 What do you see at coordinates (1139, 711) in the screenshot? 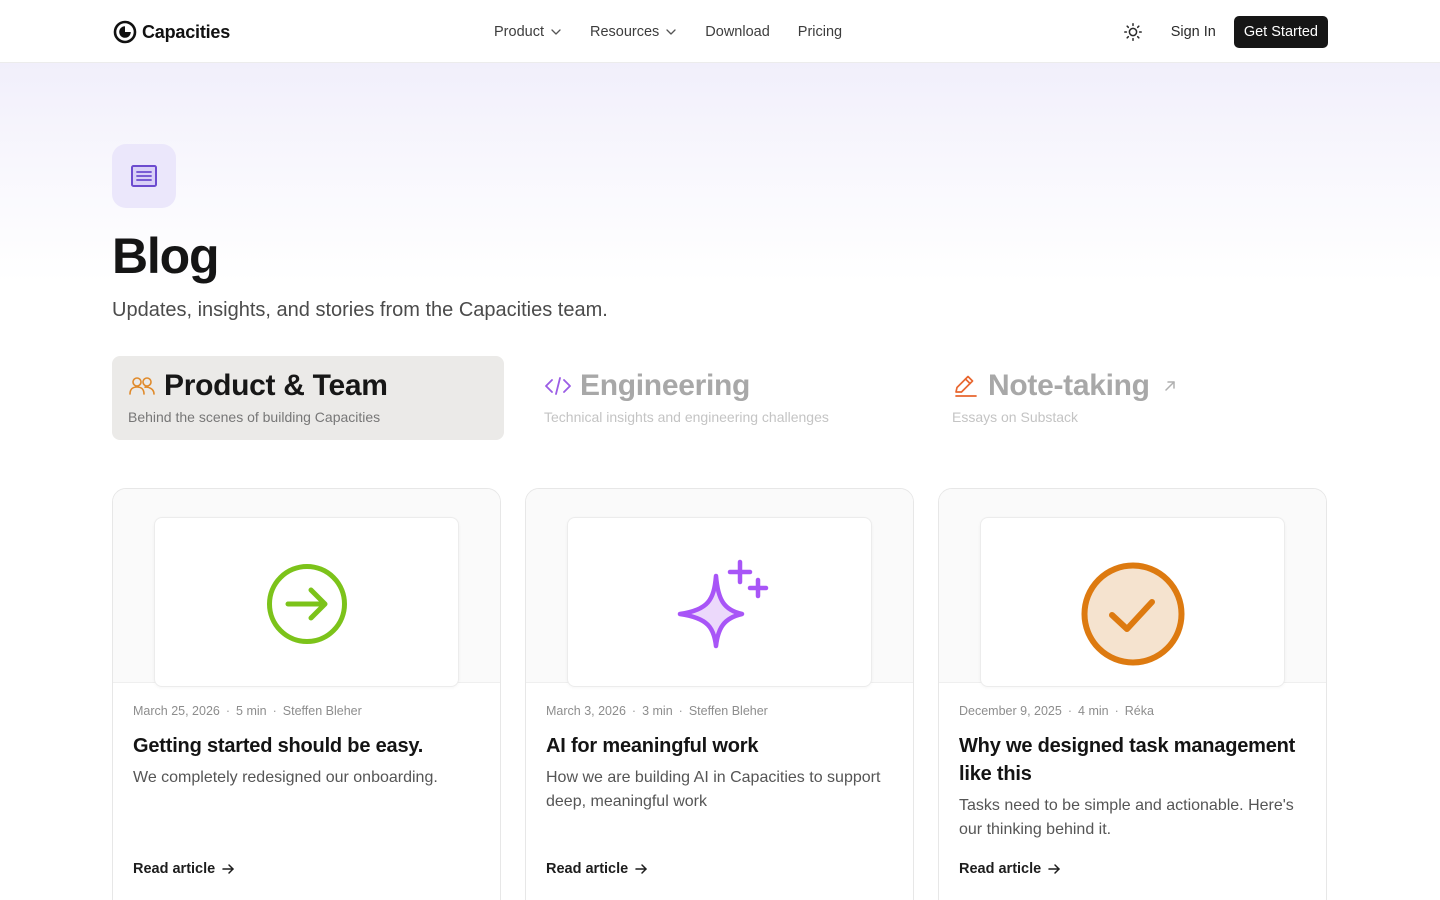
I see `article-author: Réka` at bounding box center [1139, 711].